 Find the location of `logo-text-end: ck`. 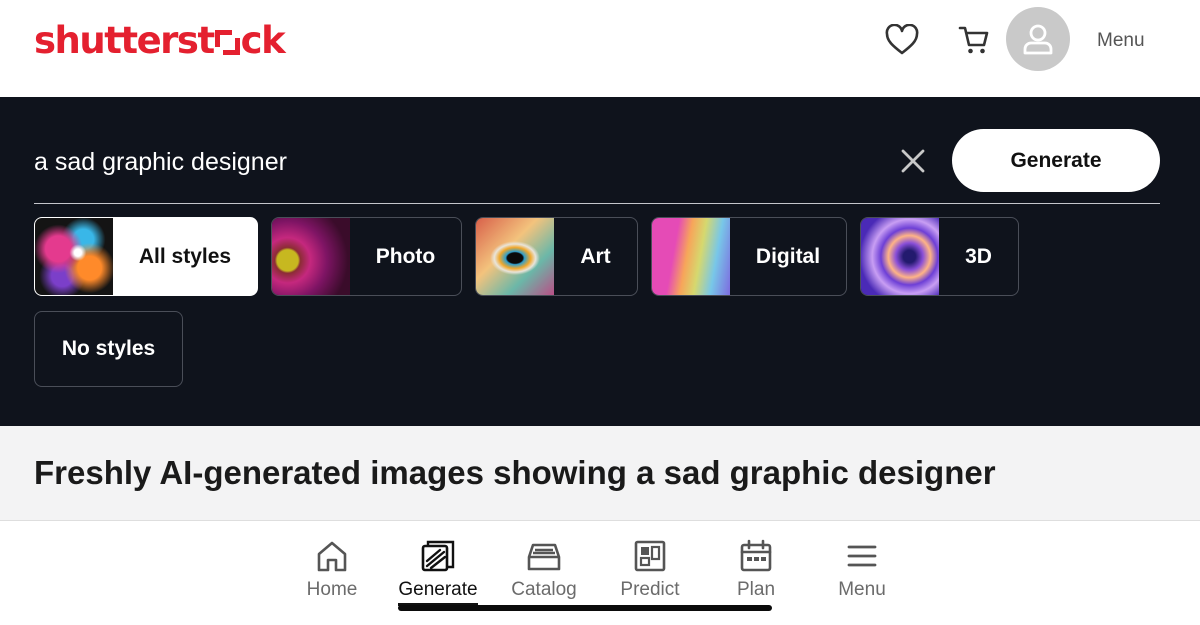

logo-text-end: ck is located at coordinates (263, 40).